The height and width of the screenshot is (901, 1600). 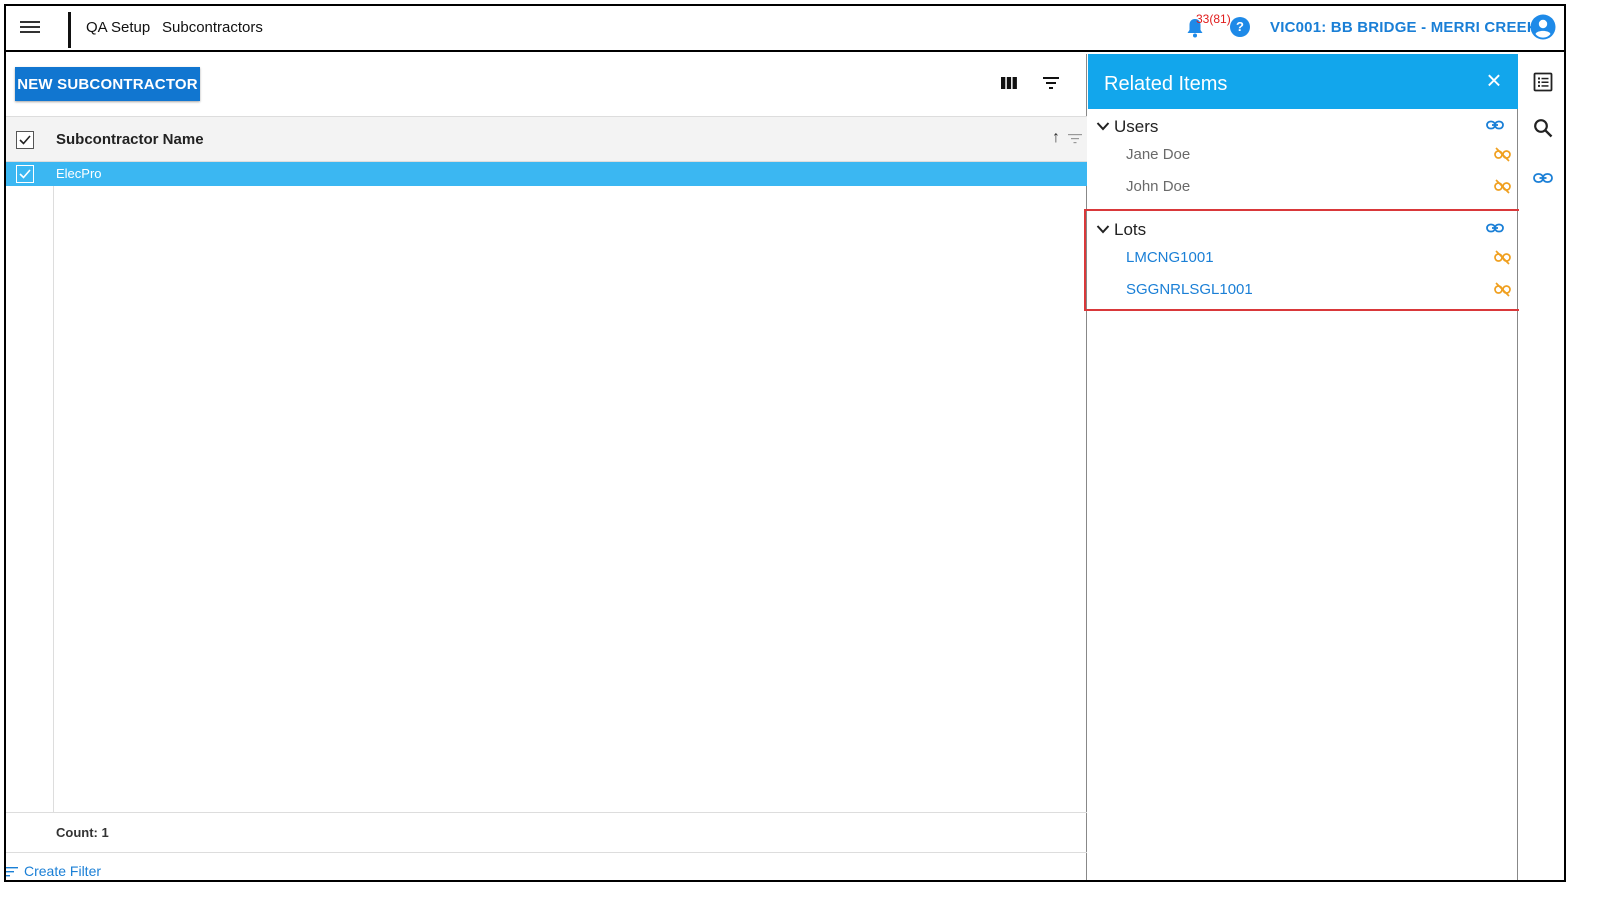 I want to click on hamburger-menu-icon, so click(x=30, y=27).